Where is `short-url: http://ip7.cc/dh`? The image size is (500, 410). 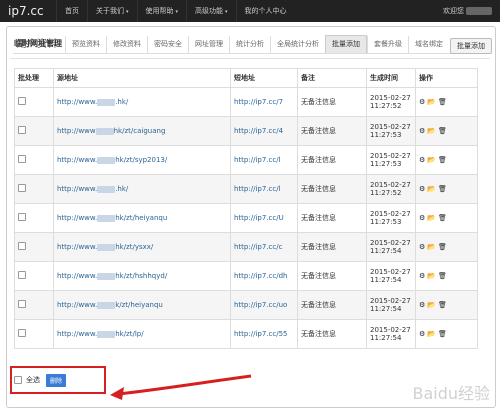 short-url: http://ip7.cc/dh is located at coordinates (260, 276).